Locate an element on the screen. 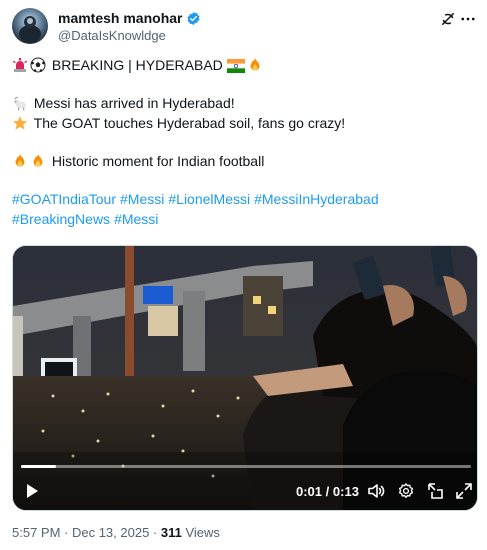 The width and height of the screenshot is (487, 550). views-label: Views is located at coordinates (202, 532).